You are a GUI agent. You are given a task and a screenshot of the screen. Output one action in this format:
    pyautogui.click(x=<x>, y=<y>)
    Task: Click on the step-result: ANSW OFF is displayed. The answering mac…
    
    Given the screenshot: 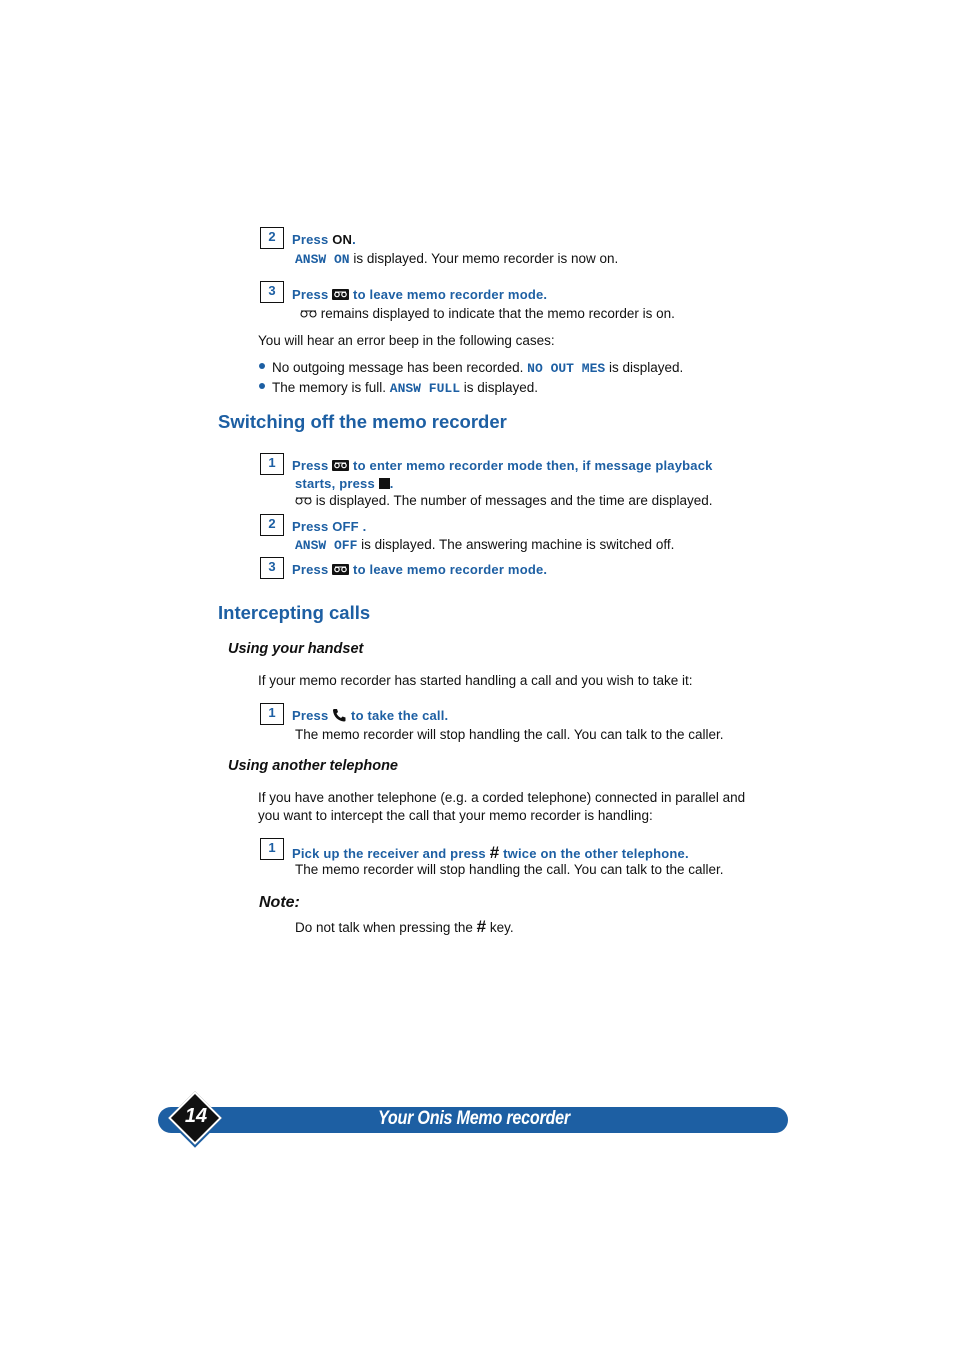 What is the action you would take?
    pyautogui.click(x=484, y=545)
    